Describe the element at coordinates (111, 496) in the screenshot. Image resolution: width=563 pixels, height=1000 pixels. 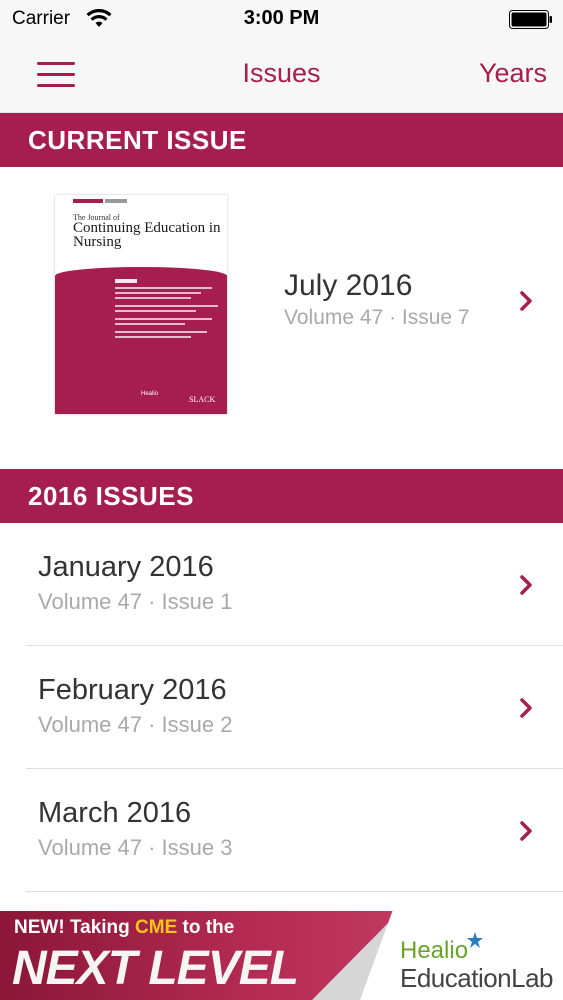
I see `year-issues-header-label: 2016 ISSUES` at that location.